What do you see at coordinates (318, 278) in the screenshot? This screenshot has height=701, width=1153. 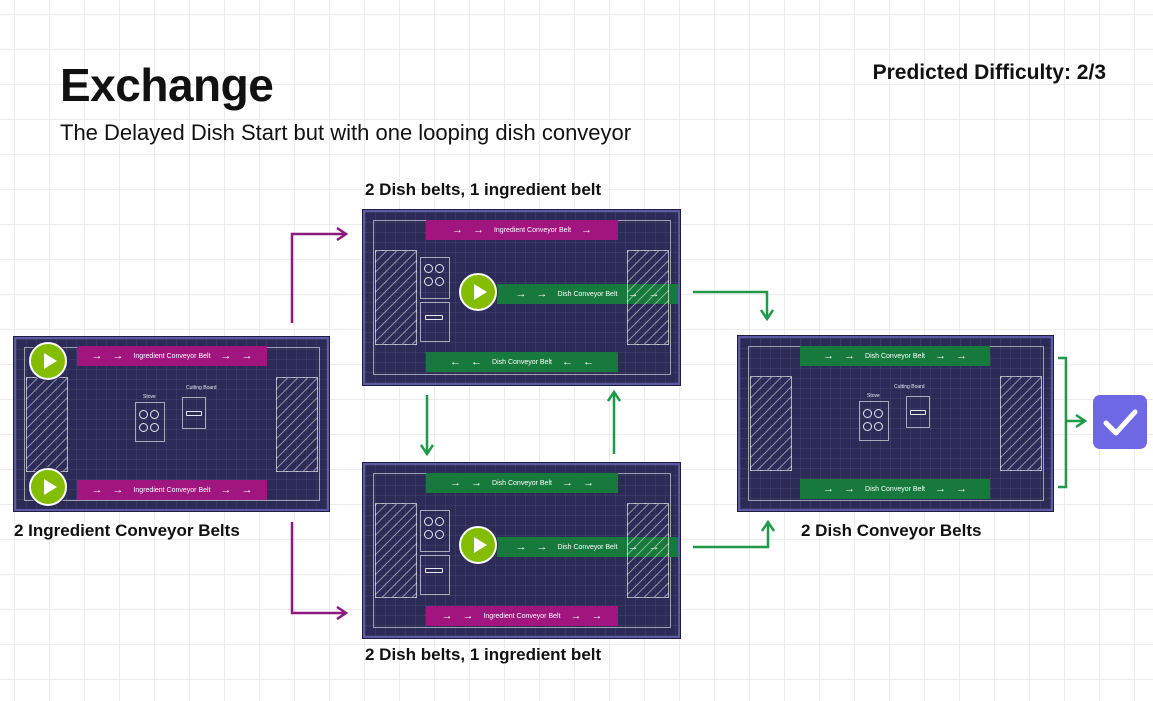 I see `arrow-left-to-top` at bounding box center [318, 278].